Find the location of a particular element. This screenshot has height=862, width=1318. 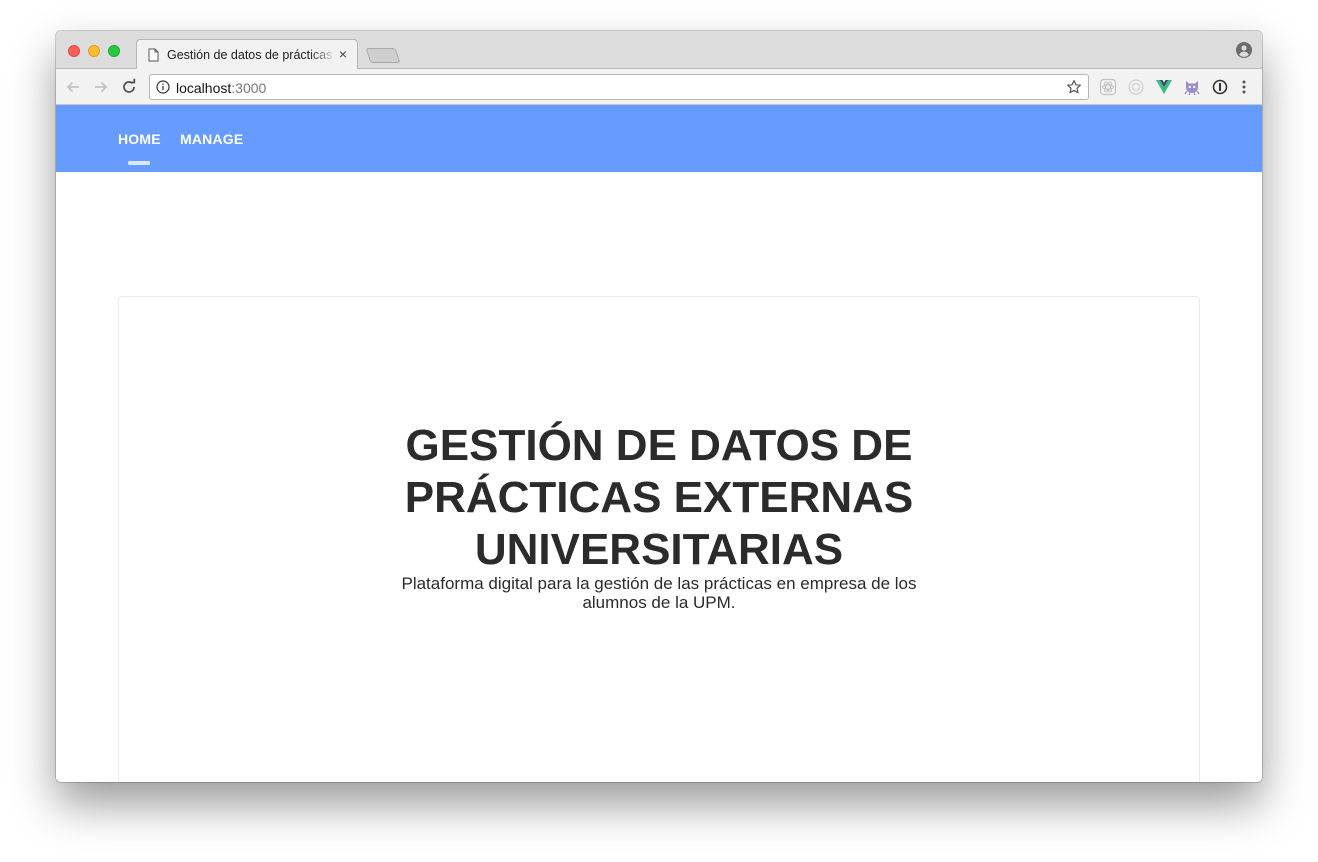

back-arrow-icon is located at coordinates (73, 87).